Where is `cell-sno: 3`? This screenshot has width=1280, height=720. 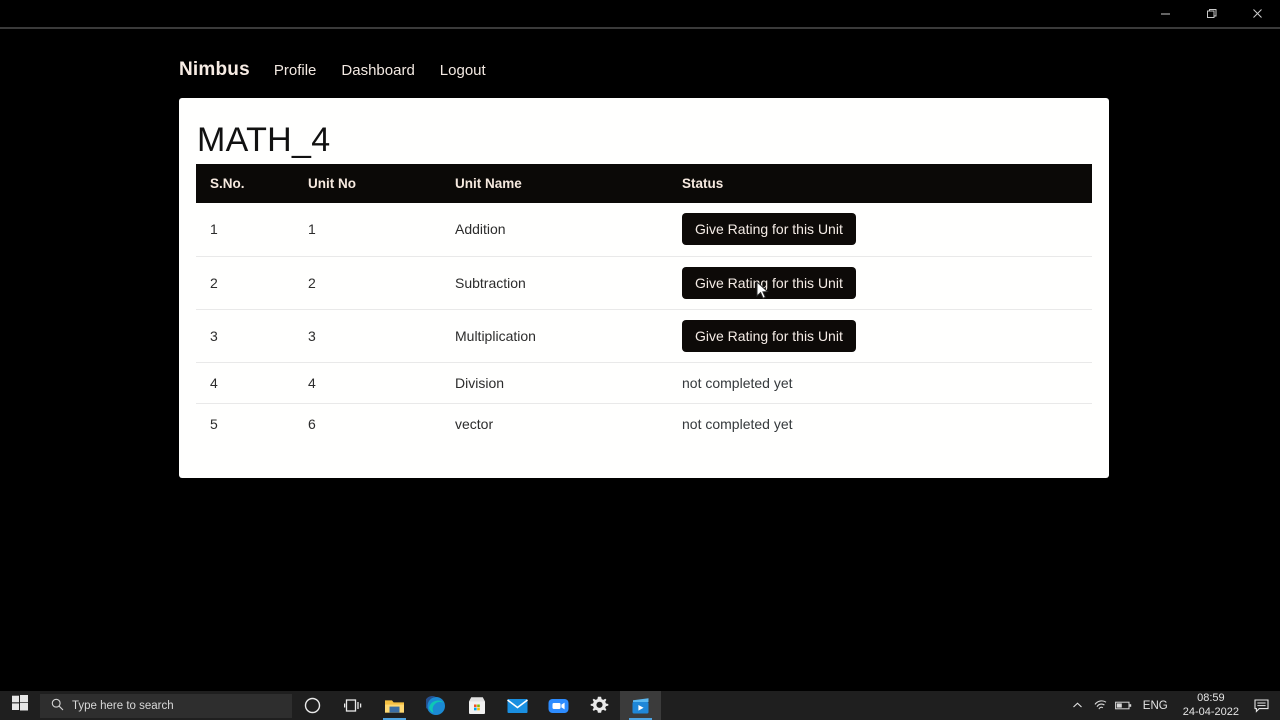 cell-sno: 3 is located at coordinates (252, 336).